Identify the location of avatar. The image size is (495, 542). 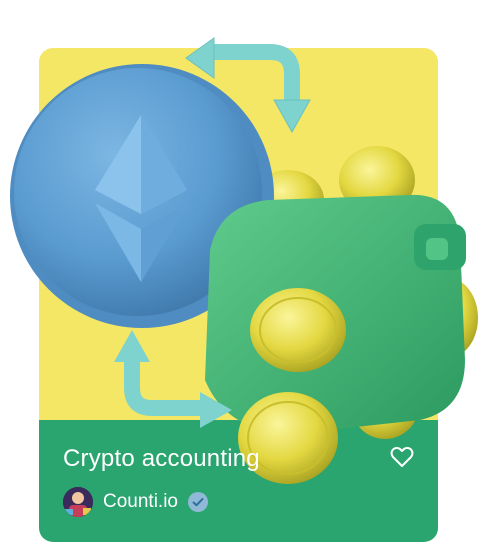
(78, 502).